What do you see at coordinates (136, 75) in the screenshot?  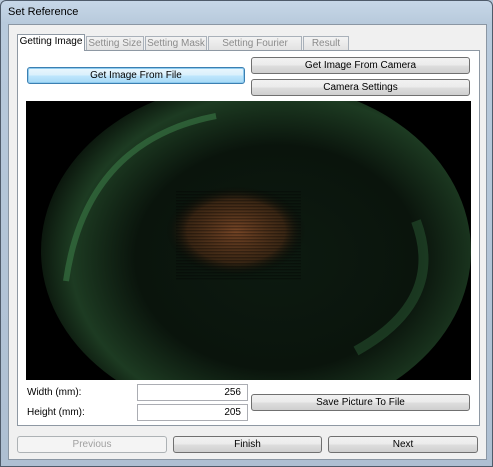 I see `get-image-from-file-button: Get Image From File` at bounding box center [136, 75].